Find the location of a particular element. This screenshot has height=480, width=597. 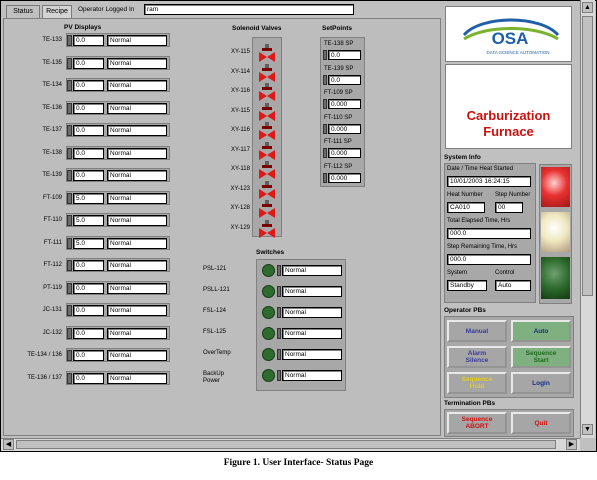

switch-tag-label: OverTemp is located at coordinates (217, 353).